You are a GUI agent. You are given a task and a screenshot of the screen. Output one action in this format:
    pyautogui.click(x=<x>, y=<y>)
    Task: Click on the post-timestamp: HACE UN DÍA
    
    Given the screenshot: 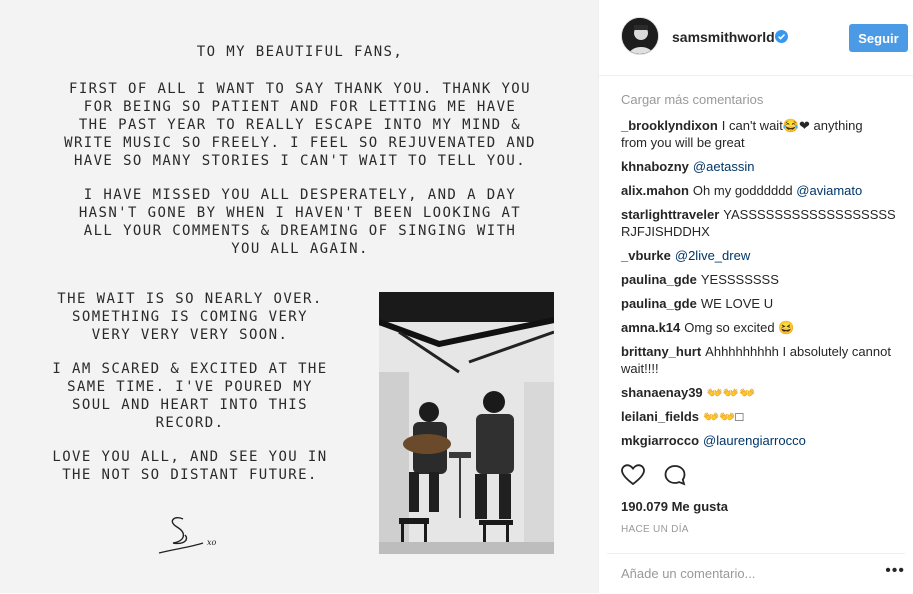 What is the action you would take?
    pyautogui.click(x=655, y=529)
    